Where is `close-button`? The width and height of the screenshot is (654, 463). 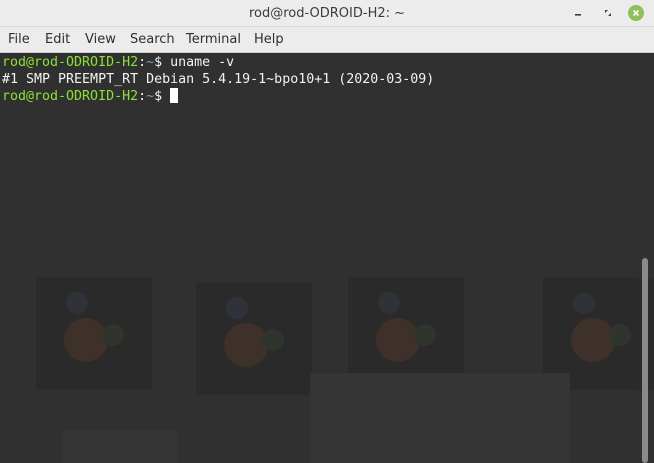
close-button is located at coordinates (636, 13).